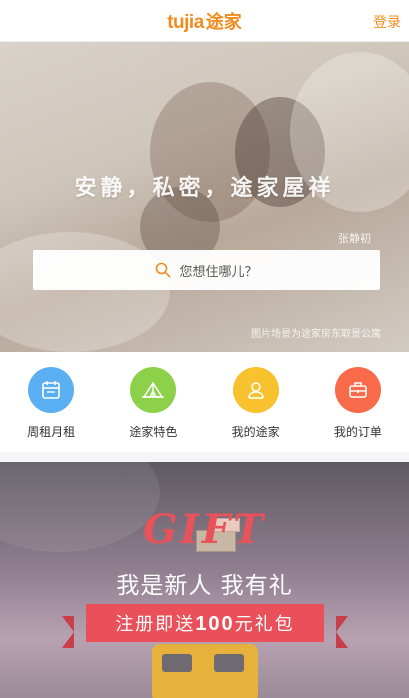 This screenshot has height=698, width=409. Describe the element at coordinates (218, 272) in the screenshot. I see `search-placeholder: 您想住哪儿？` at that location.